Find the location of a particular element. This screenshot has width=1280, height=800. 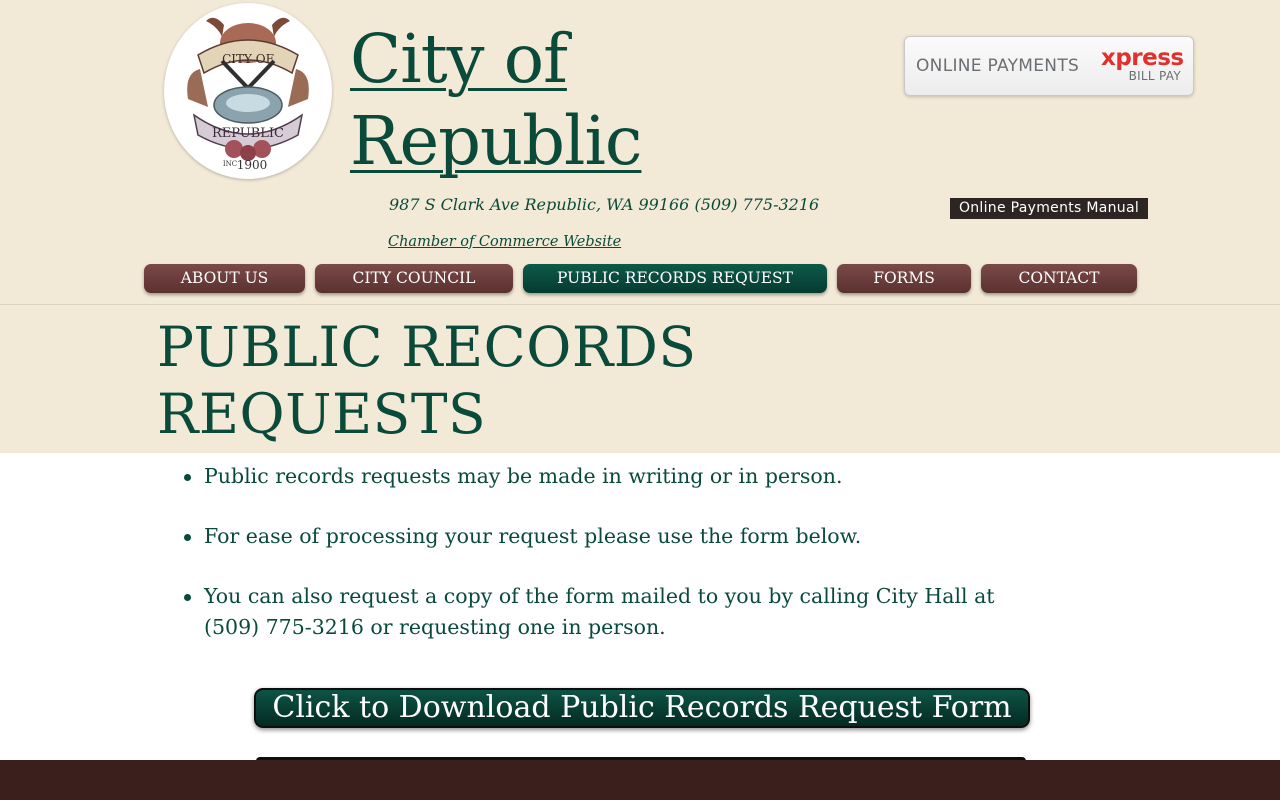

page-title: PUBLIC RECORDS REQUESTS is located at coordinates (427, 381).